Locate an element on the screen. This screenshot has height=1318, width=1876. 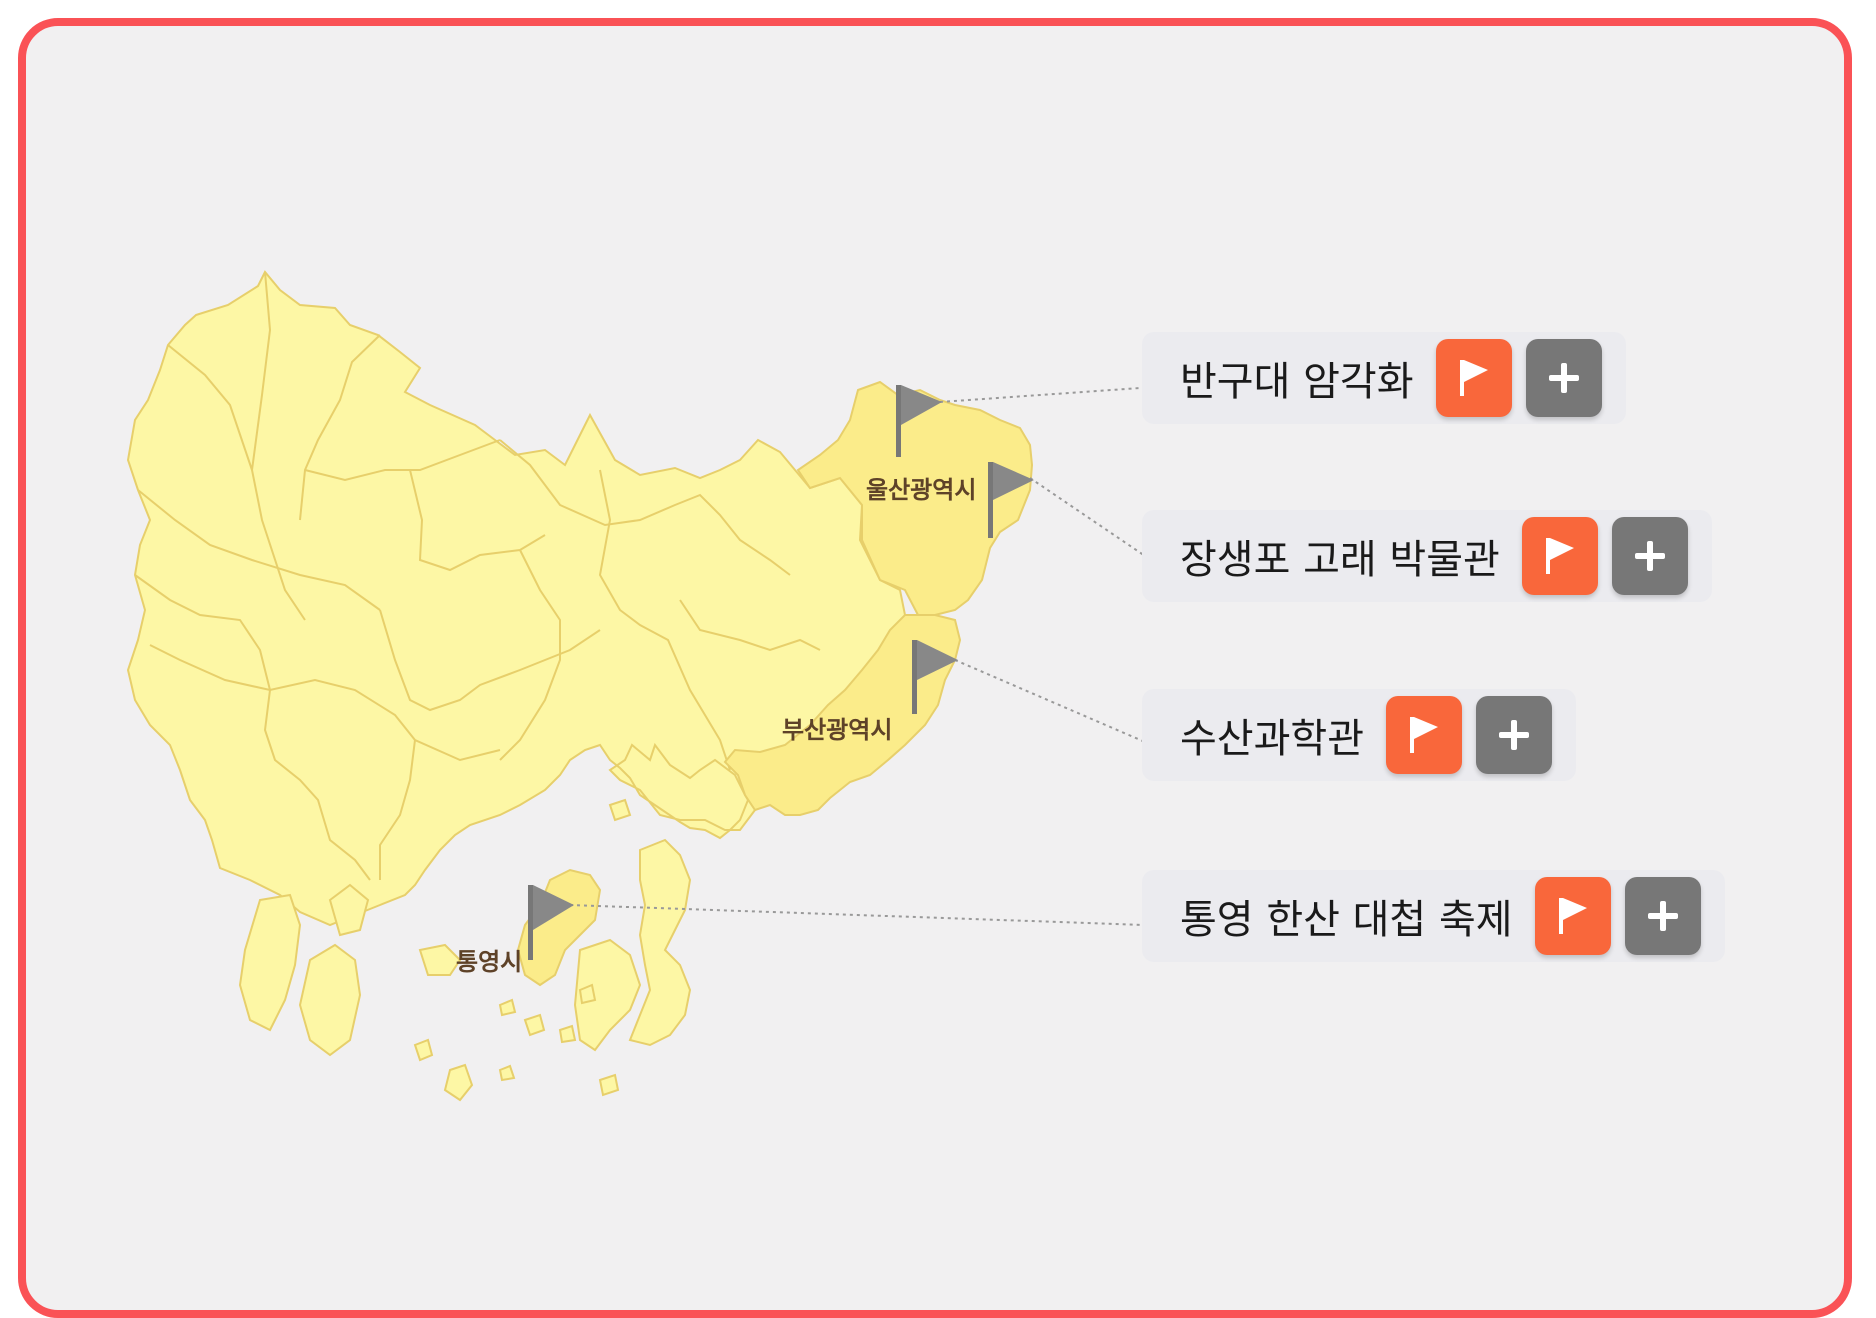
map-label-busan: 부산광역시 is located at coordinates (837, 730).